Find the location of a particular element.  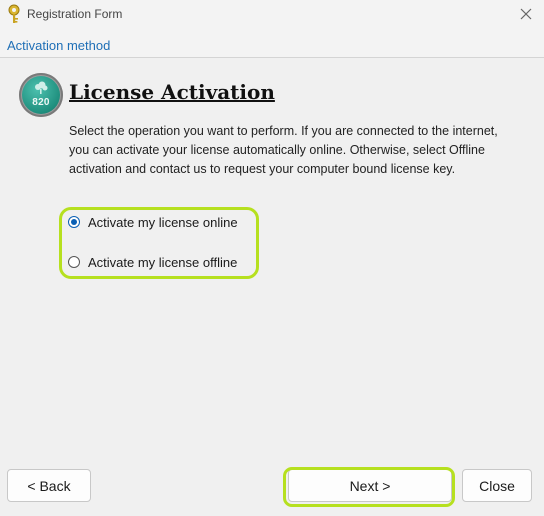

close-icon is located at coordinates (526, 14).